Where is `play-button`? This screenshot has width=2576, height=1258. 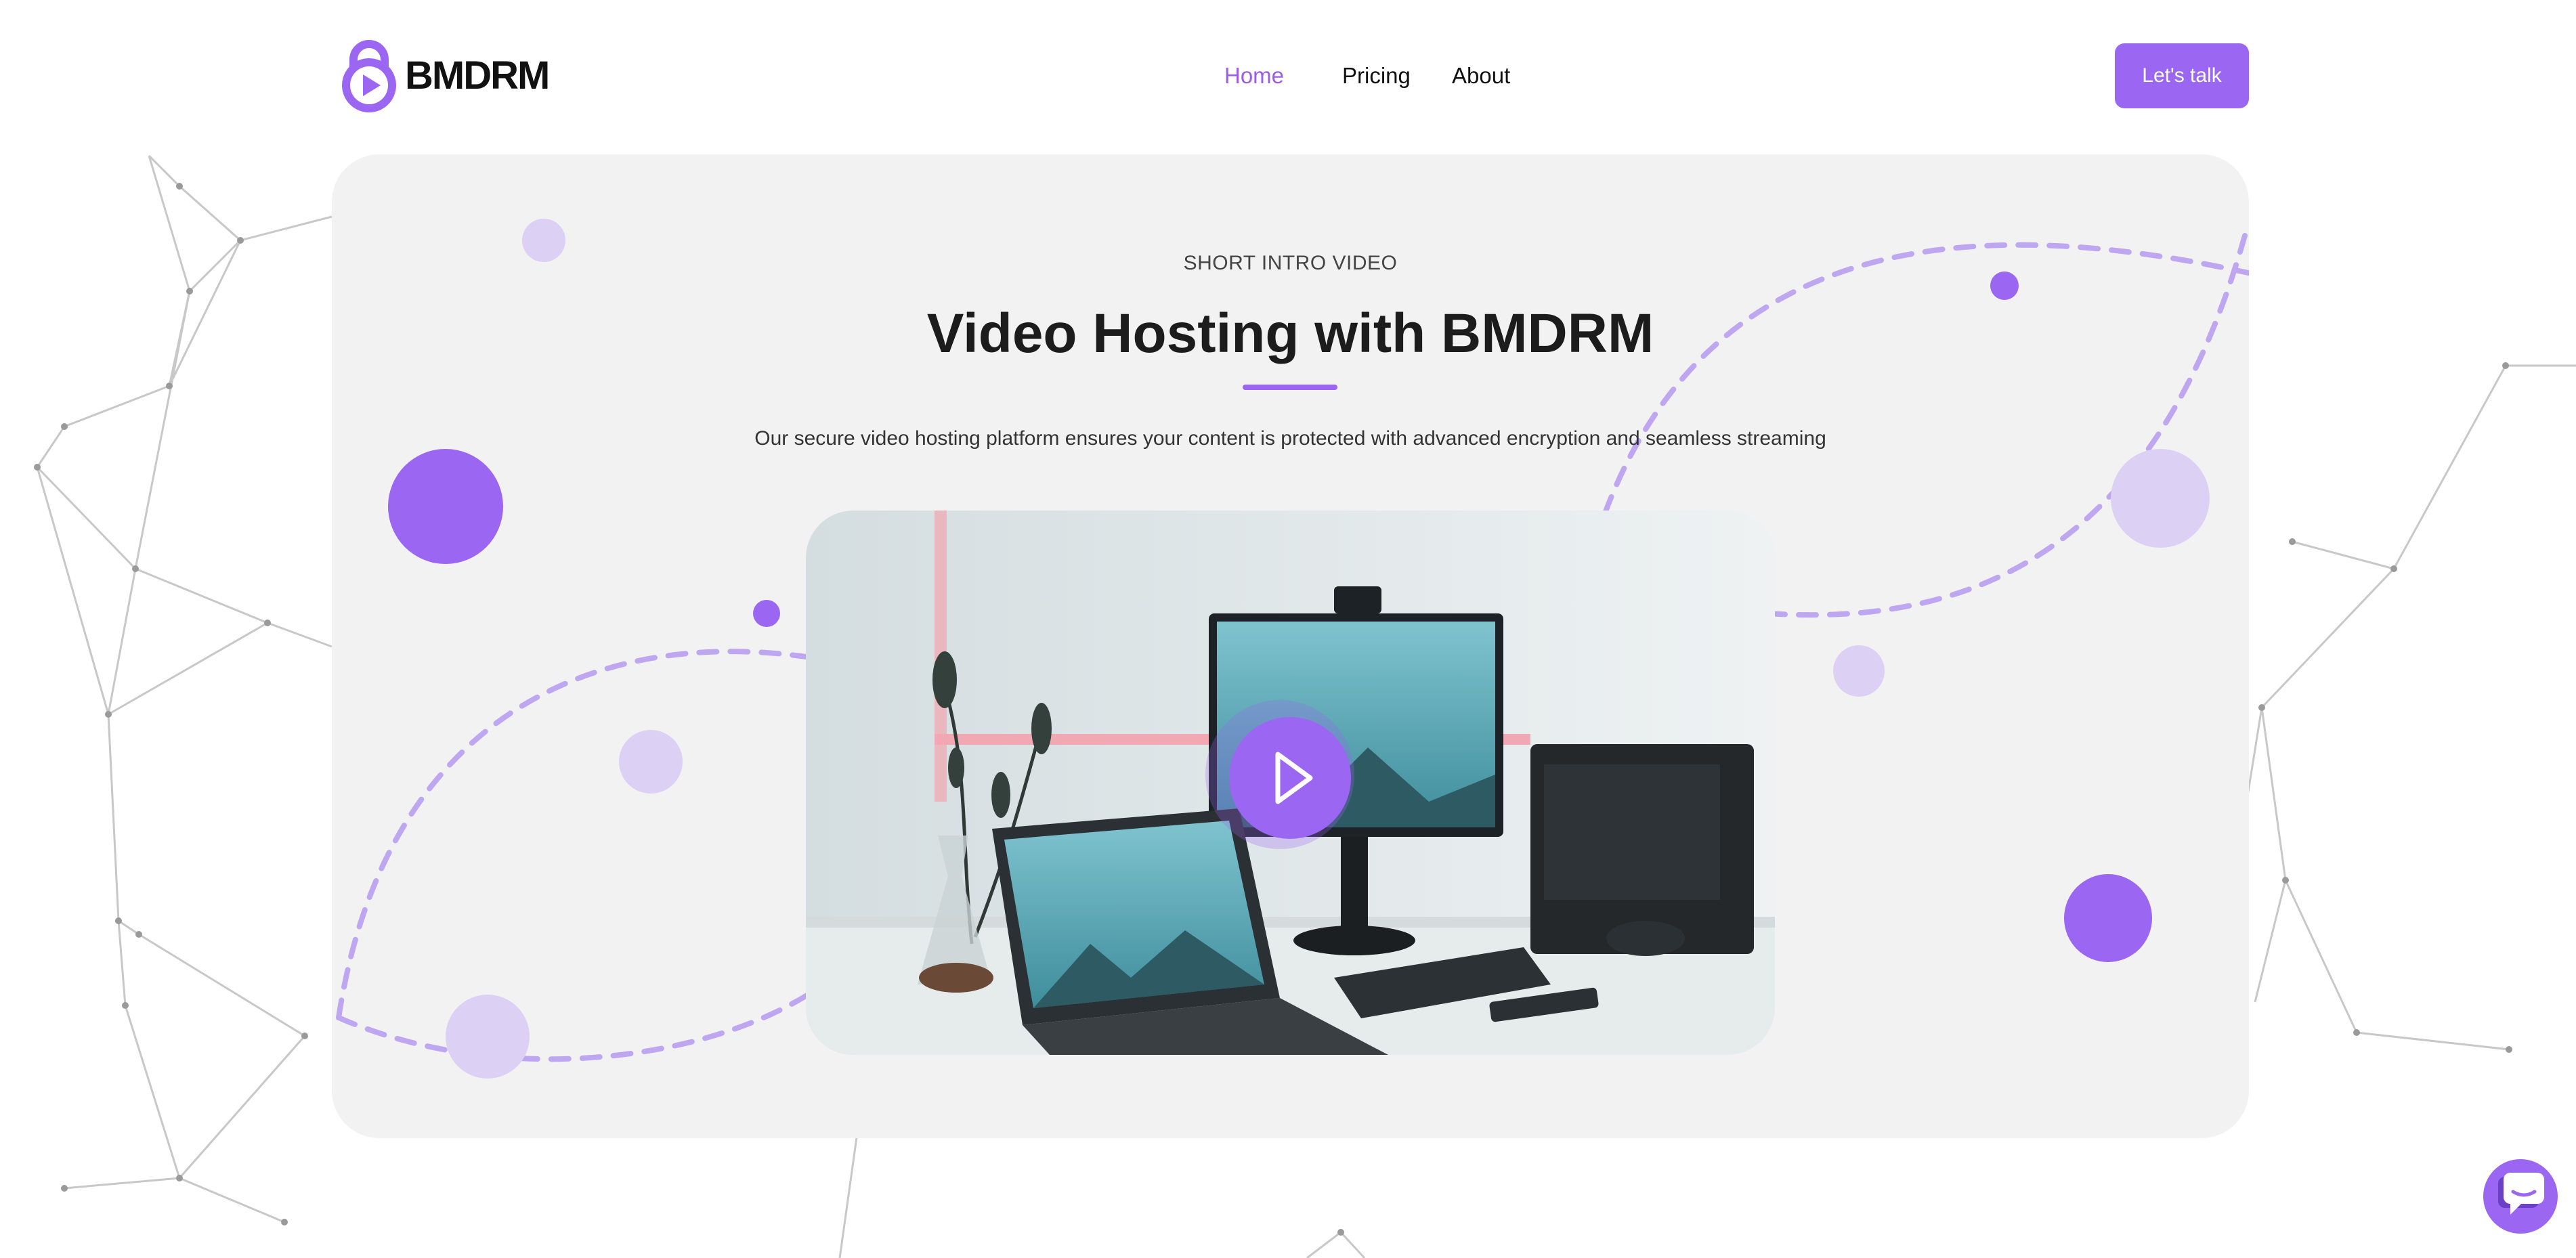 play-button is located at coordinates (1290, 778).